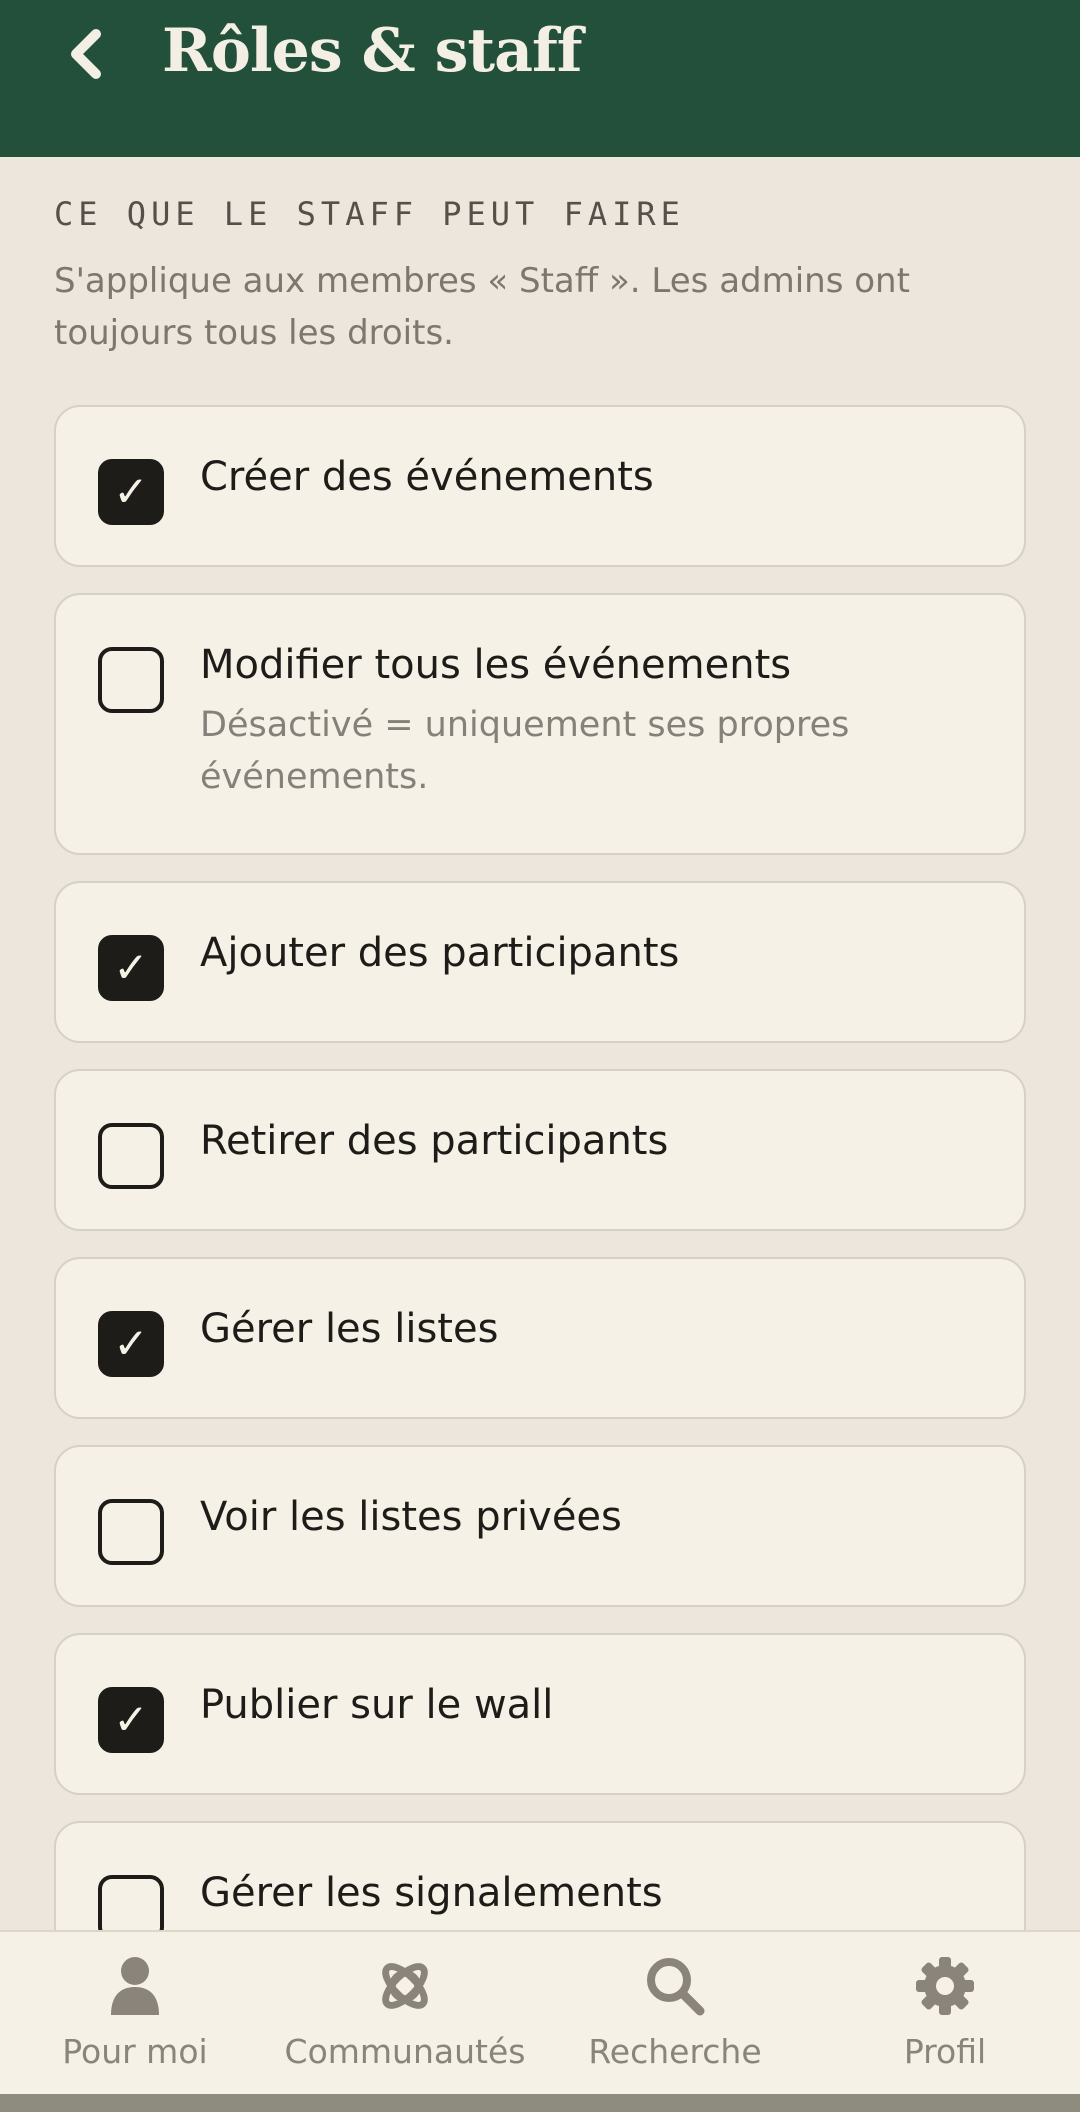 The height and width of the screenshot is (2112, 1080). I want to click on permission-label: Modifier tous les événements, so click(496, 665).